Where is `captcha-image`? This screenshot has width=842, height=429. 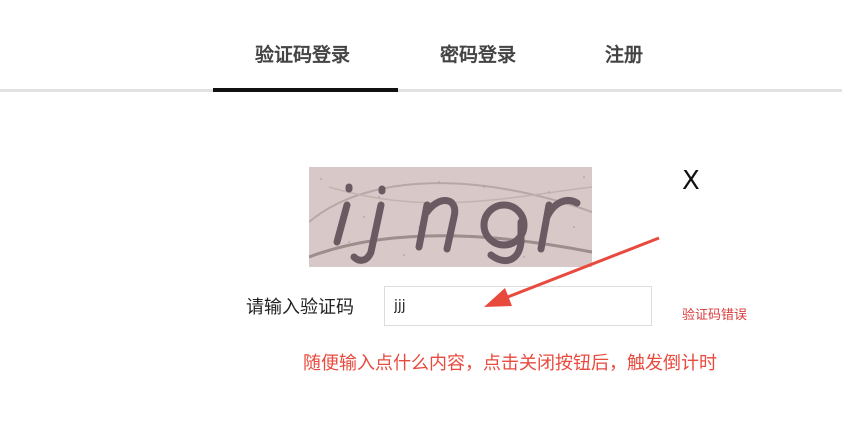 captcha-image is located at coordinates (450, 217).